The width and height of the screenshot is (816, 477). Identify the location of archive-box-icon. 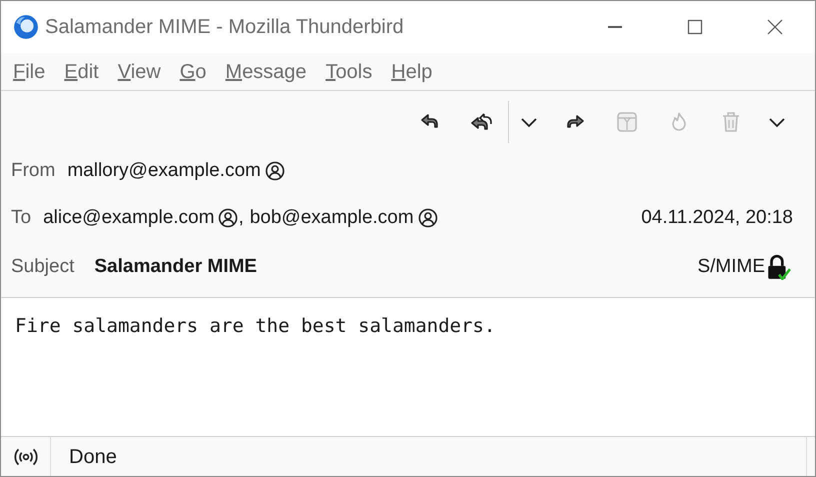
(627, 122).